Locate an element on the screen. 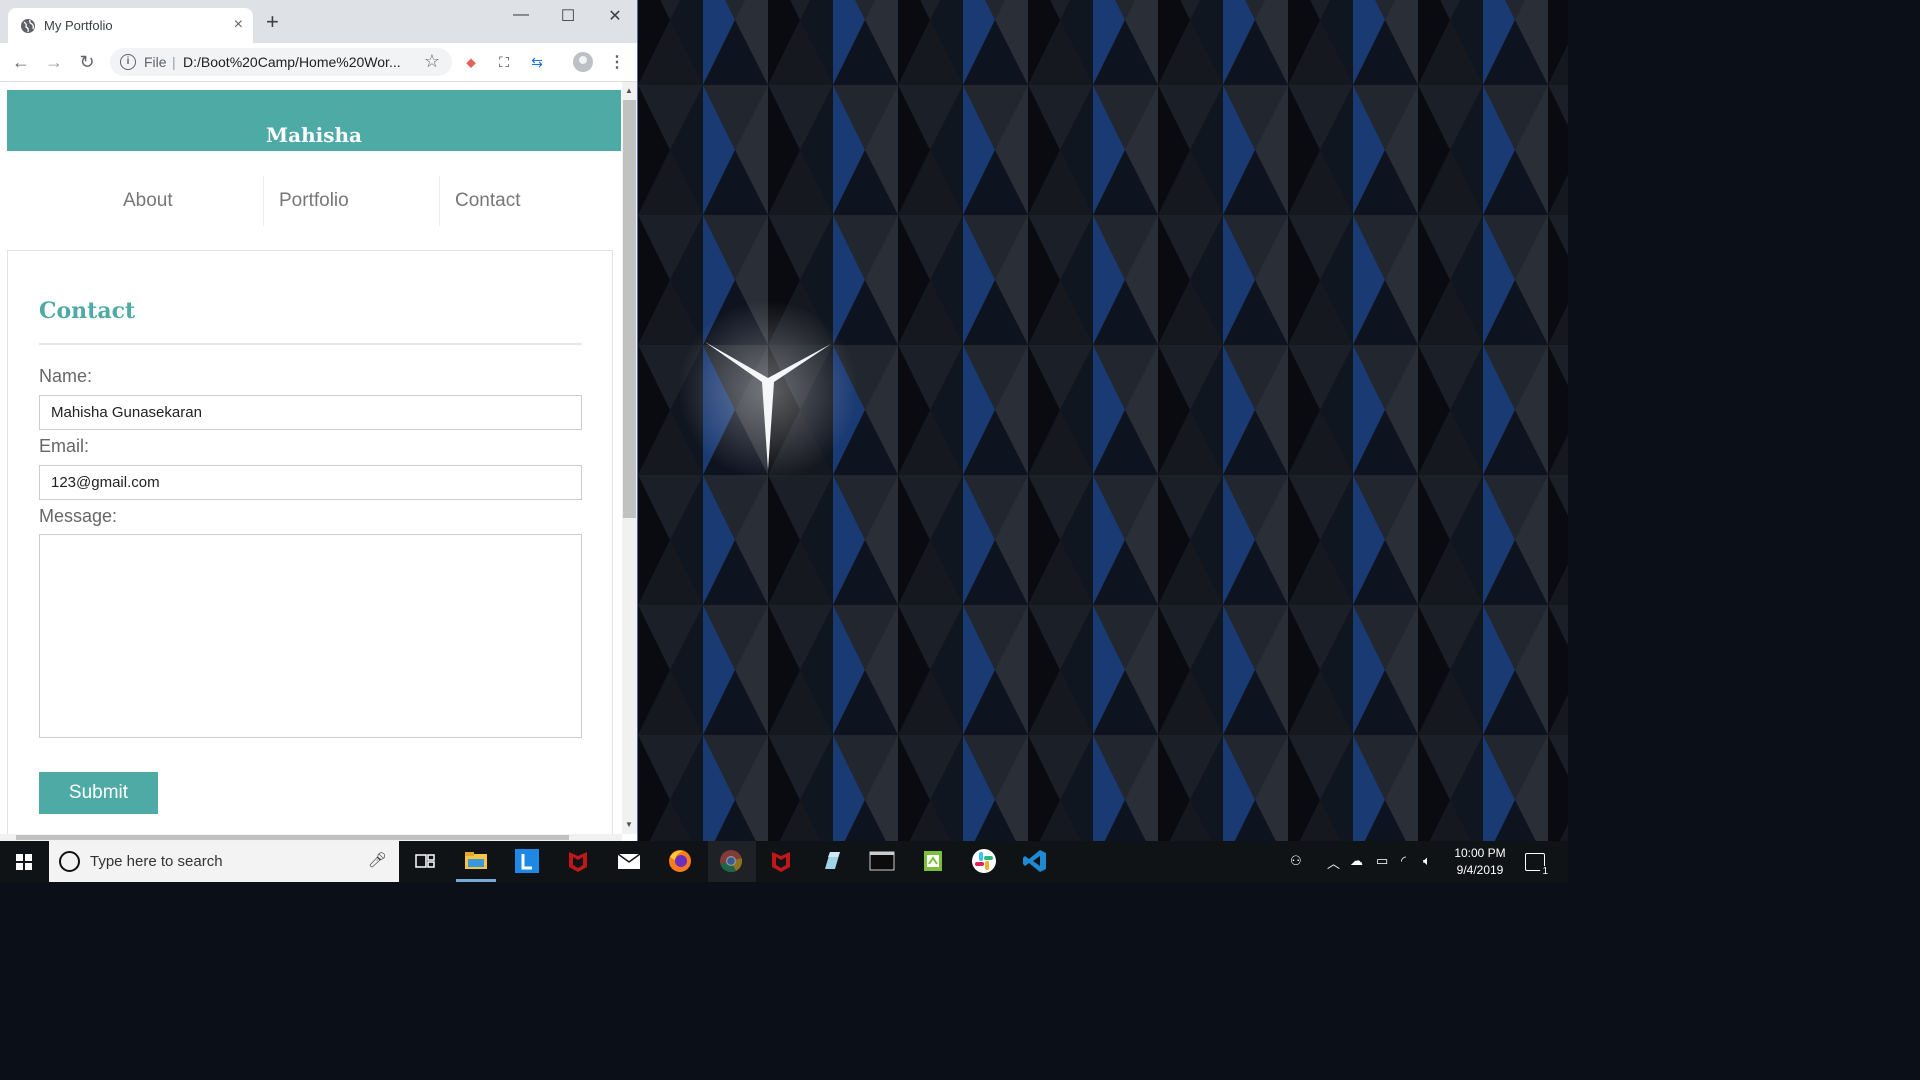  site-nav: About Portfolio Contact is located at coordinates (312, 201).